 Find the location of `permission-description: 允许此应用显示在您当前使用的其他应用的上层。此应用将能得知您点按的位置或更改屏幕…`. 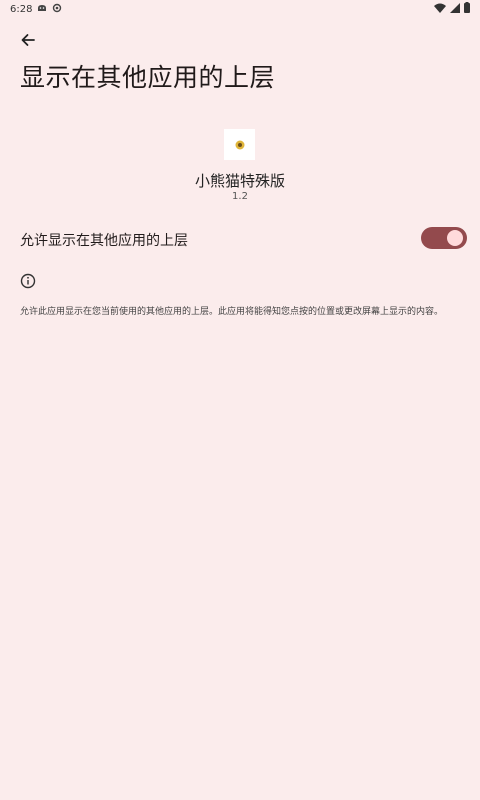

permission-description: 允许此应用显示在您当前使用的其他应用的上层。此应用将能得知您点按的位置或更改屏幕… is located at coordinates (232, 312).